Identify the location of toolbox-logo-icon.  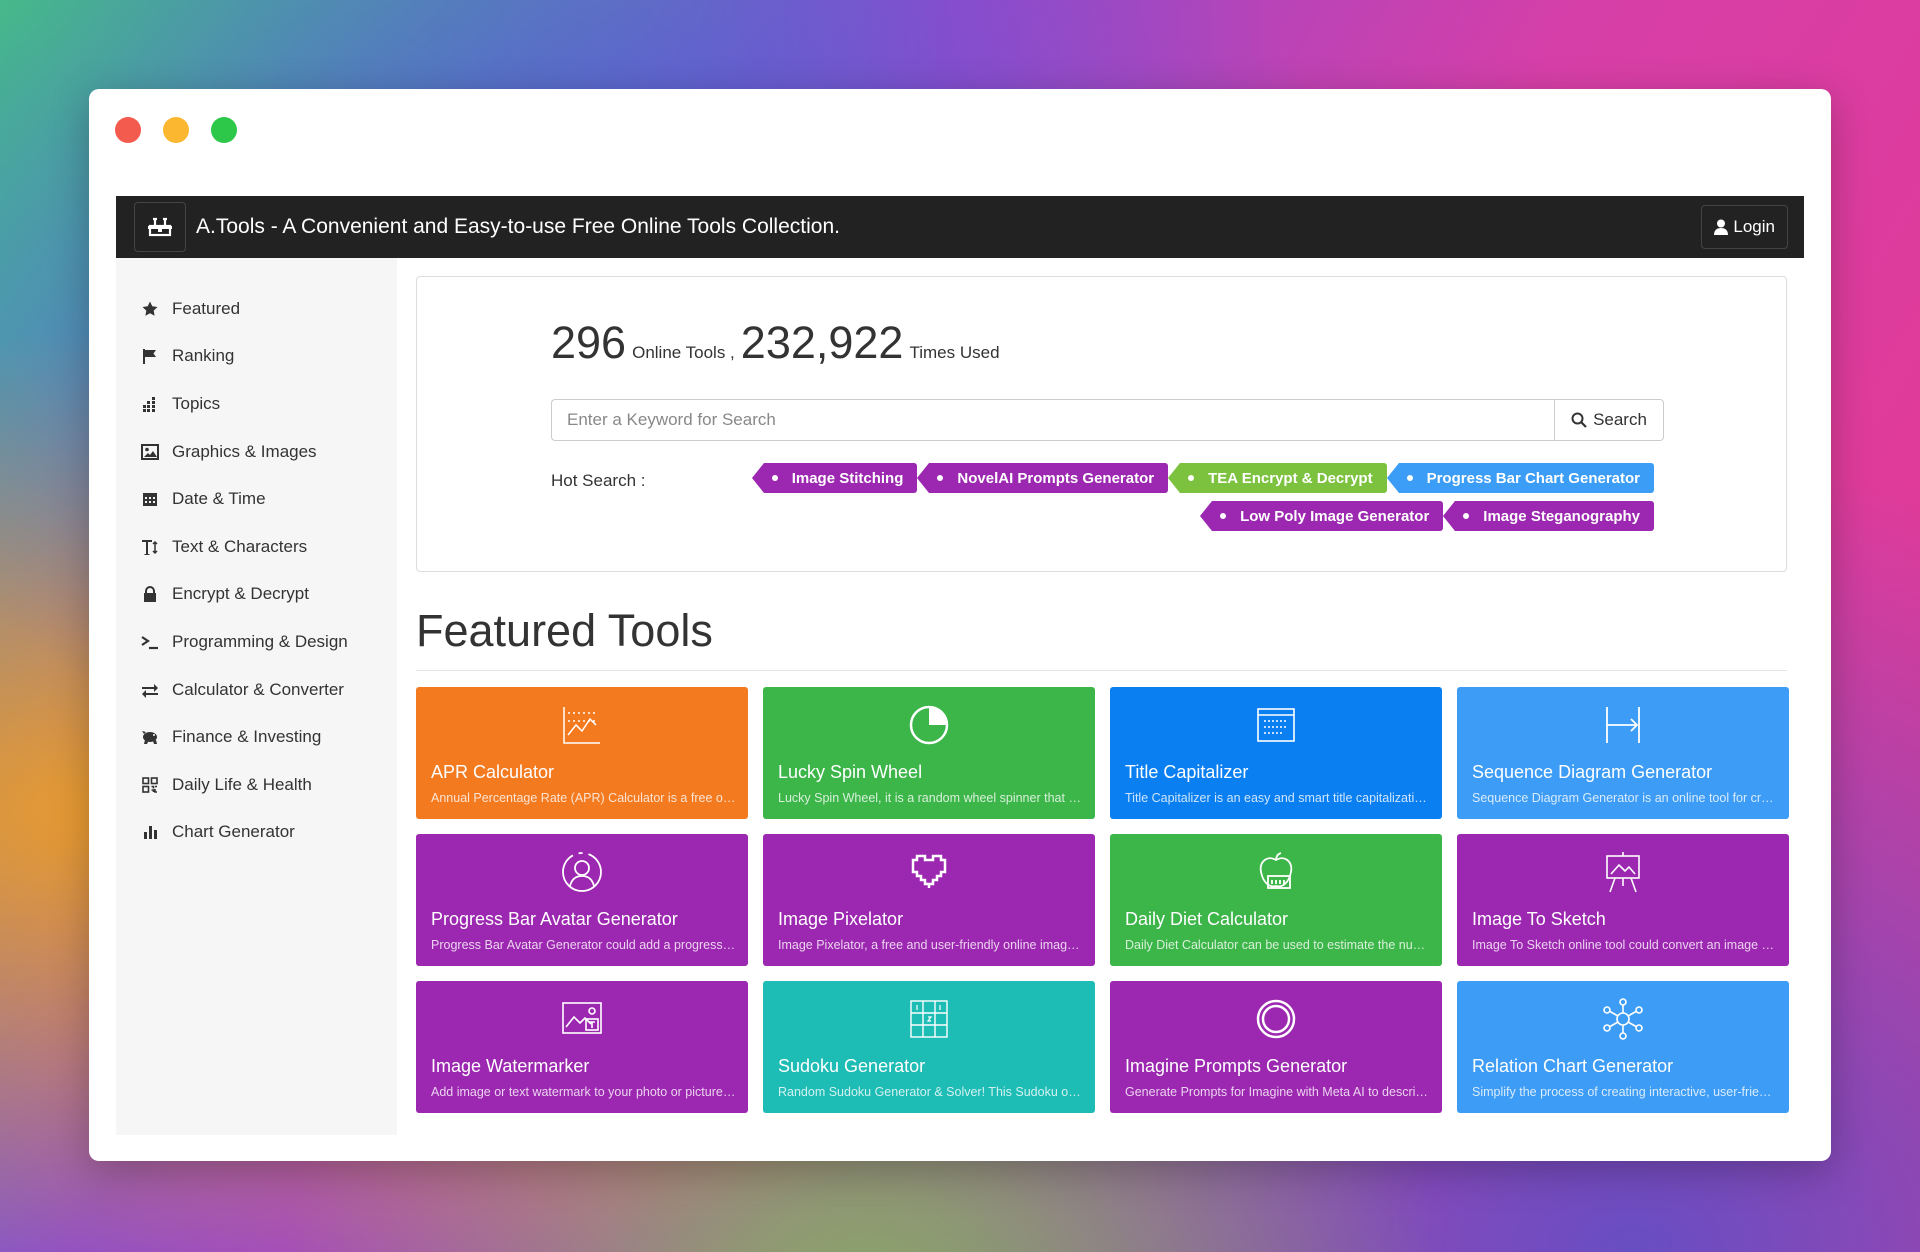
(160, 227).